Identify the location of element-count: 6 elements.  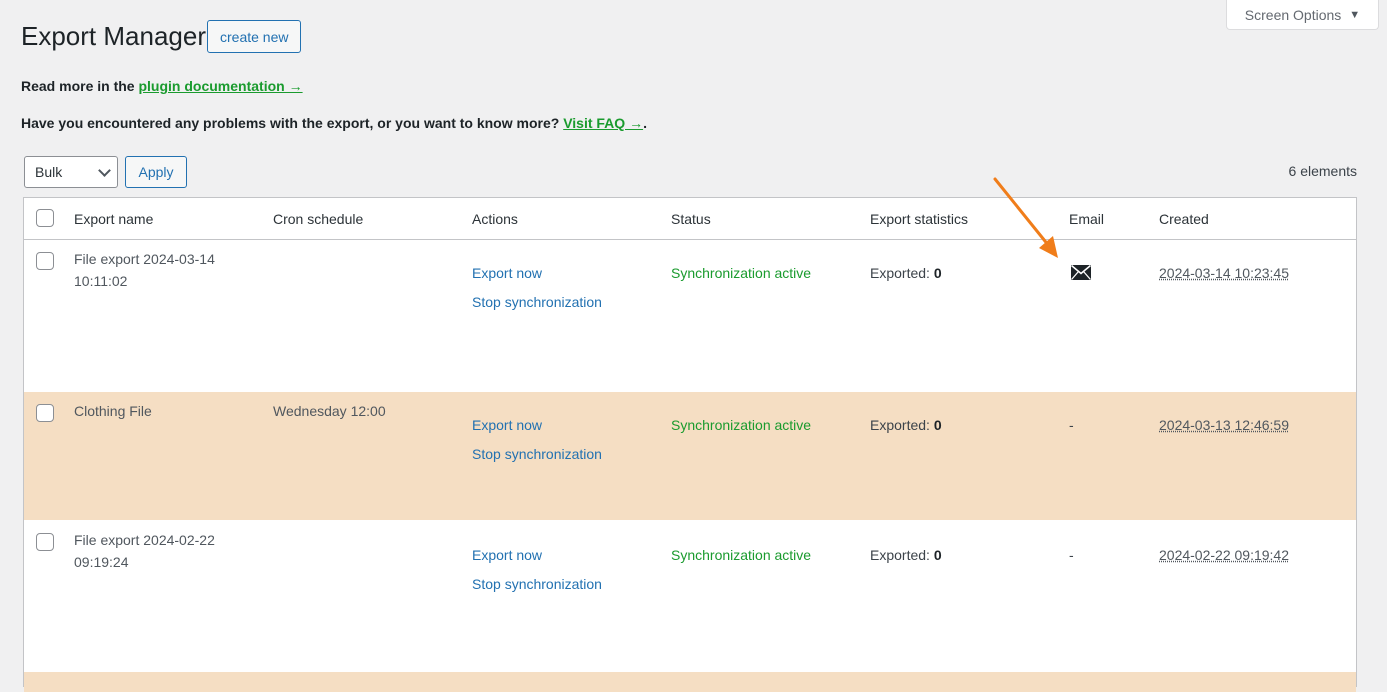
(1323, 171).